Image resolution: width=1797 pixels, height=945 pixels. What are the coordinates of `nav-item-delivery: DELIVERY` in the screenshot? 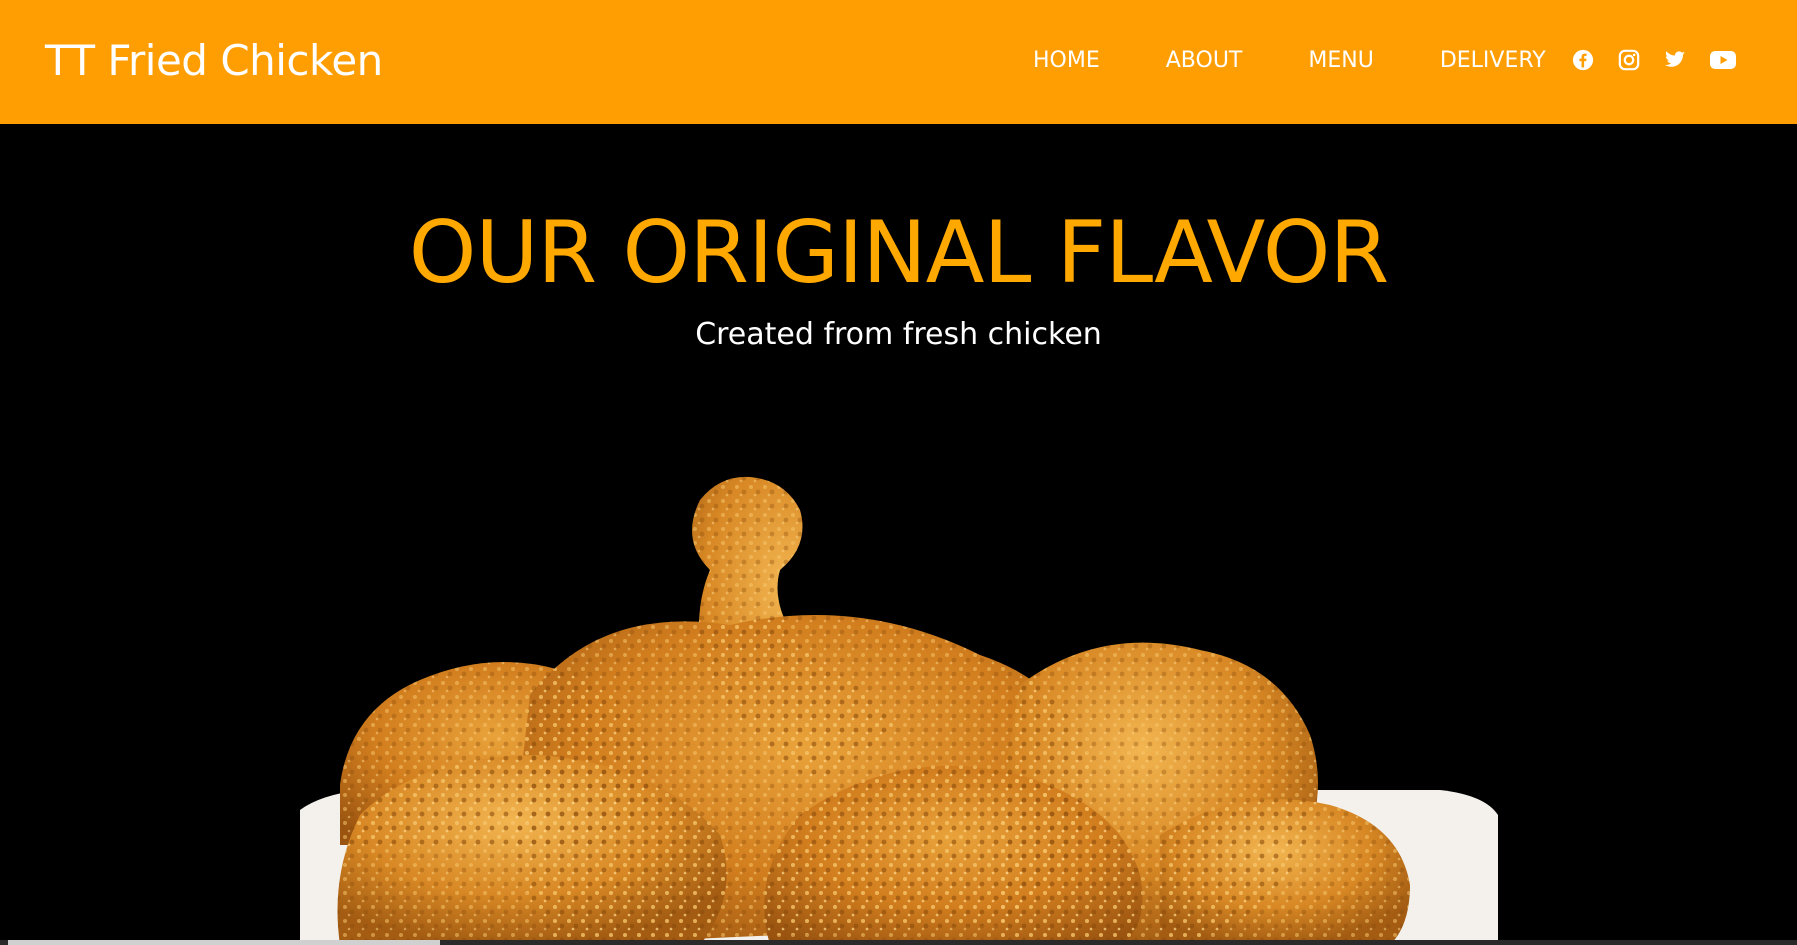 It's located at (1493, 61).